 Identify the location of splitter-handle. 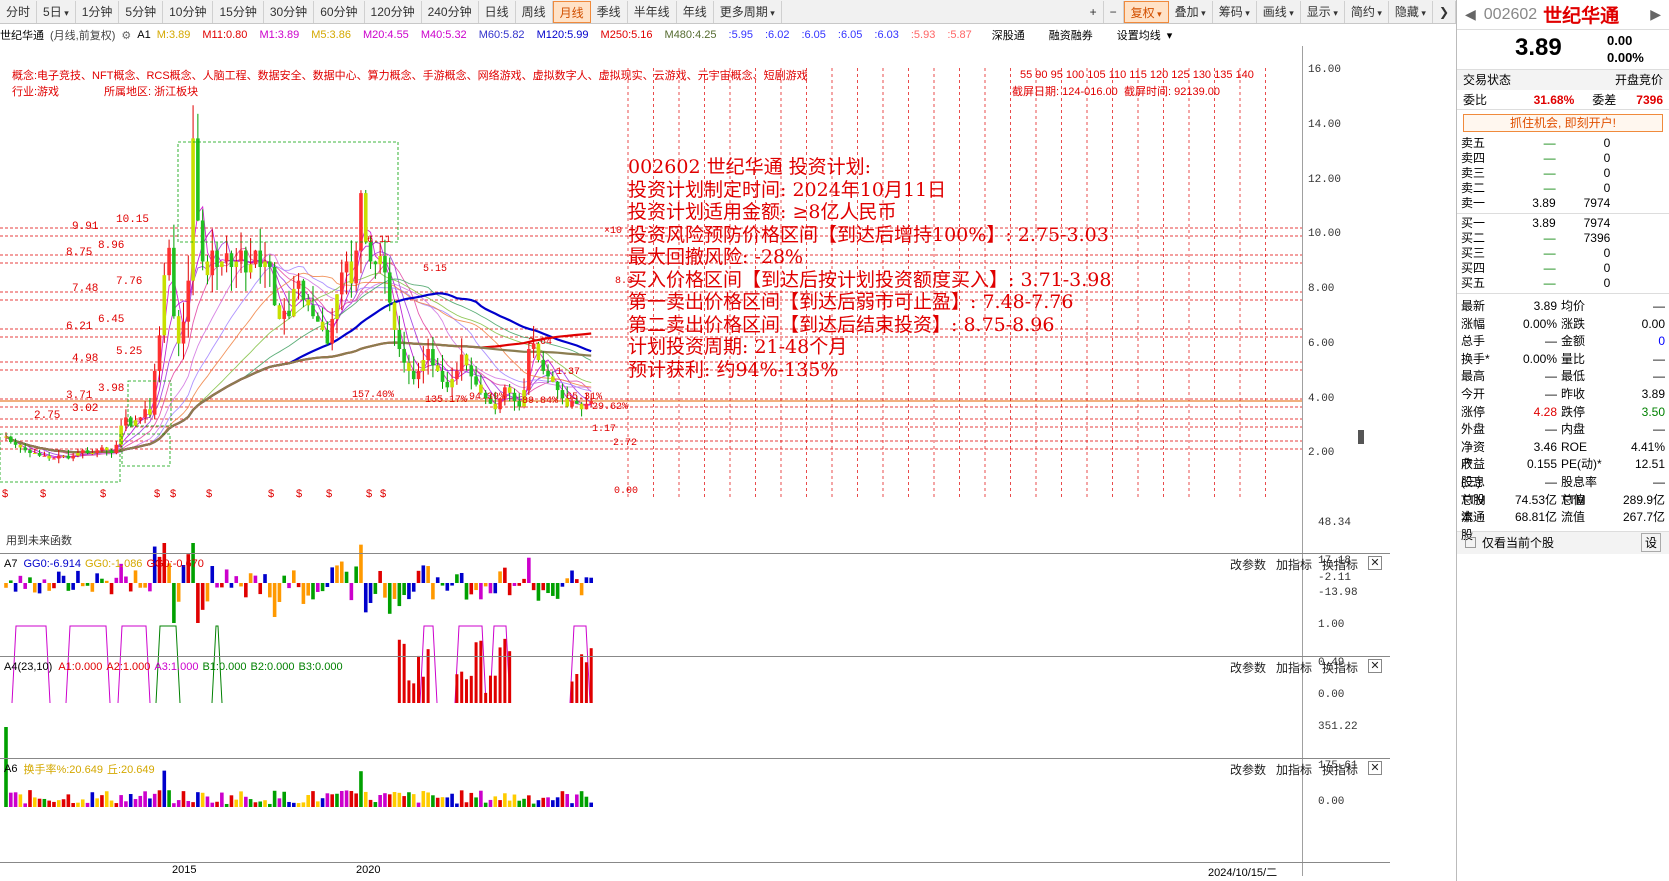
(1361, 437).